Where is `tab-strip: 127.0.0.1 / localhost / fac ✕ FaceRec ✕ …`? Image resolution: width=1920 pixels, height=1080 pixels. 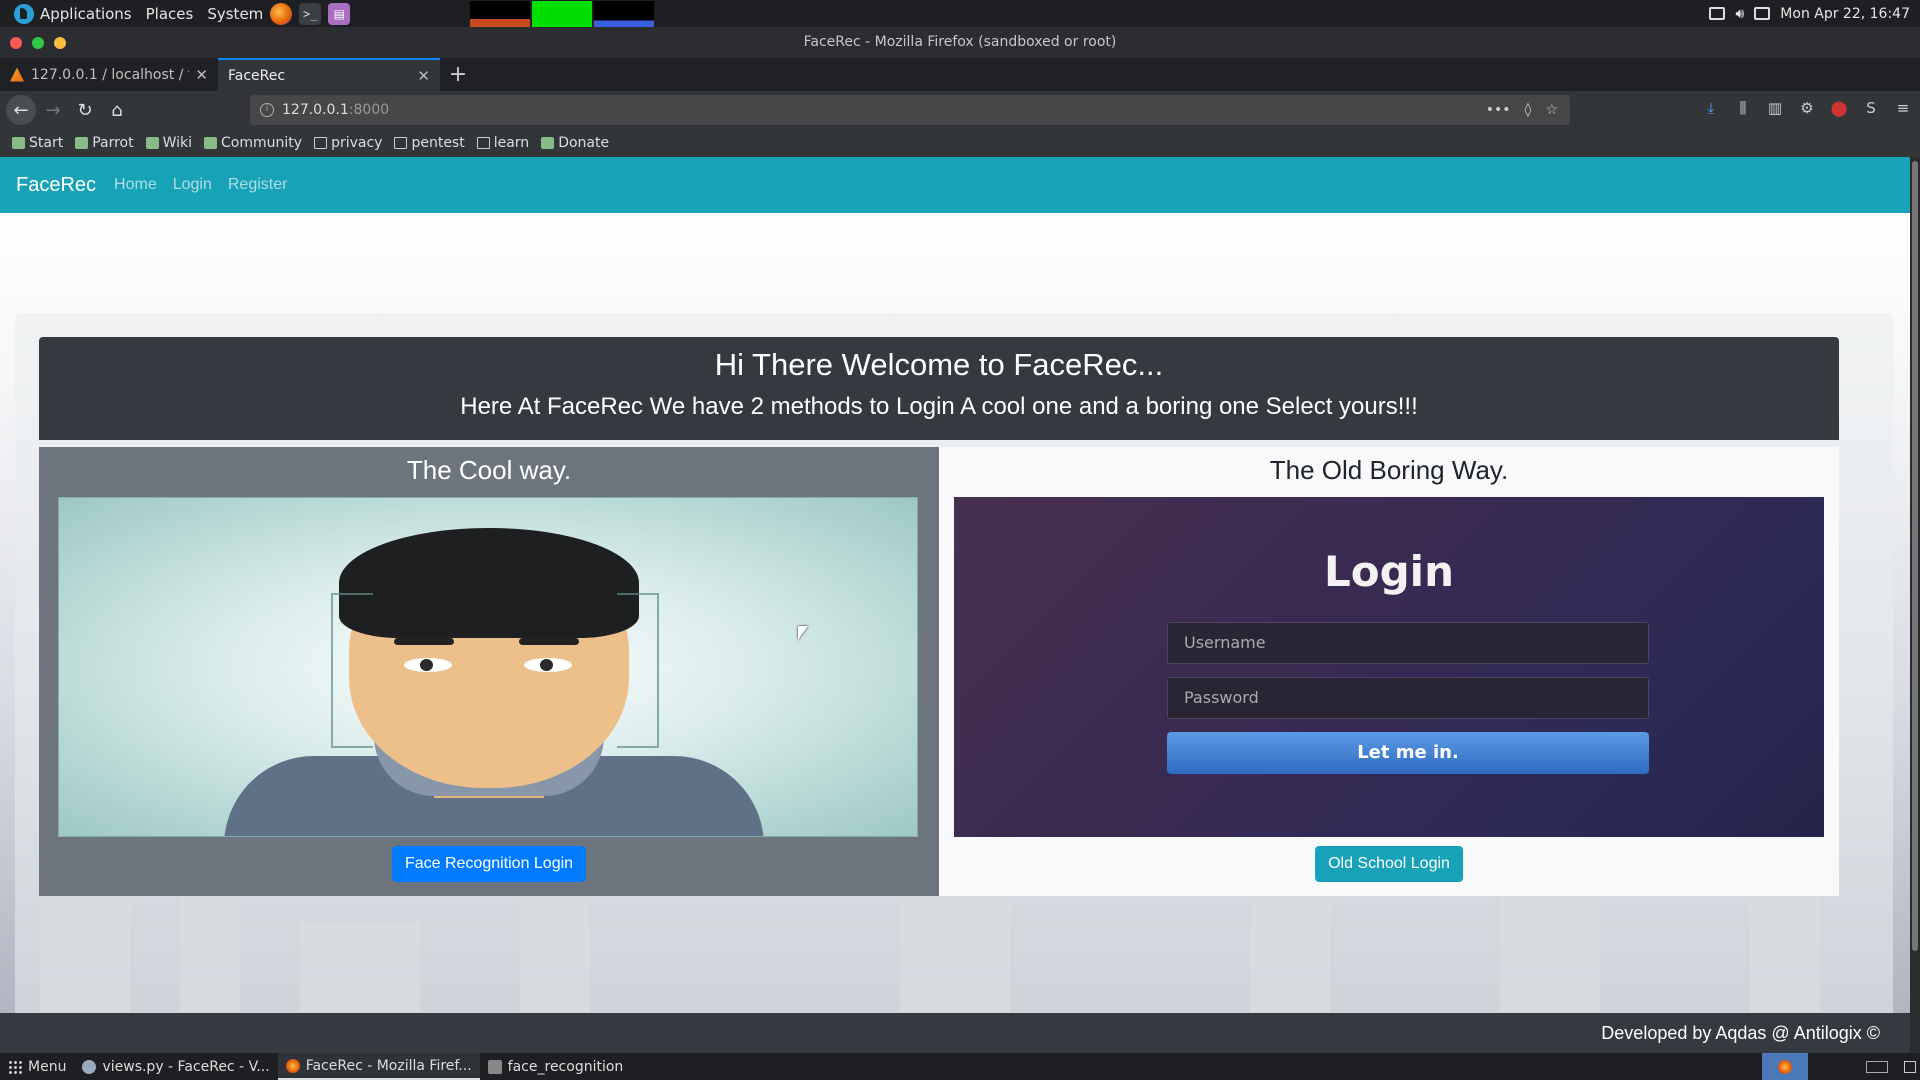 tab-strip: 127.0.0.1 / localhost / fac ✕ FaceRec ✕ … is located at coordinates (960, 74).